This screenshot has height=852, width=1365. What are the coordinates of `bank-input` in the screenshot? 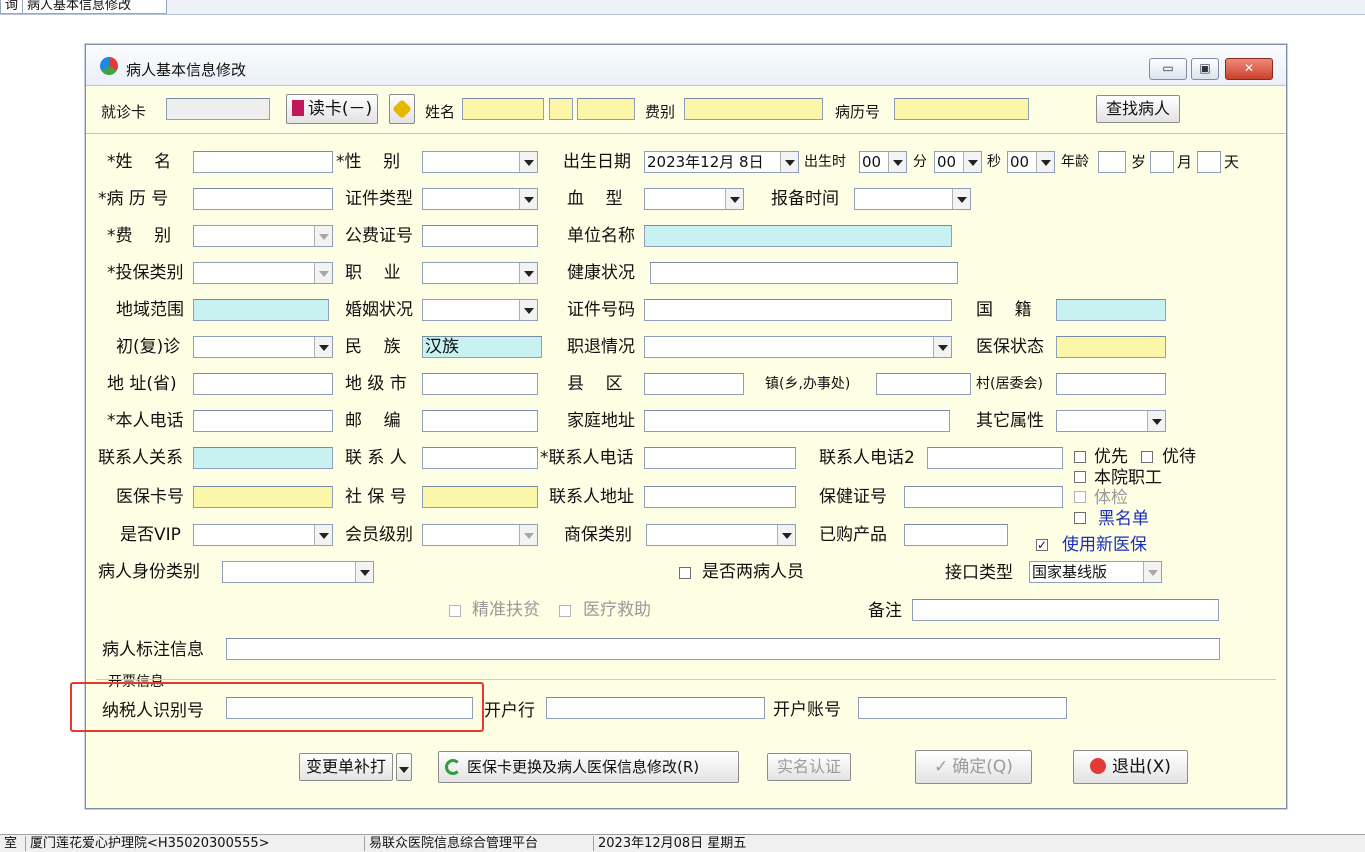 It's located at (655, 708).